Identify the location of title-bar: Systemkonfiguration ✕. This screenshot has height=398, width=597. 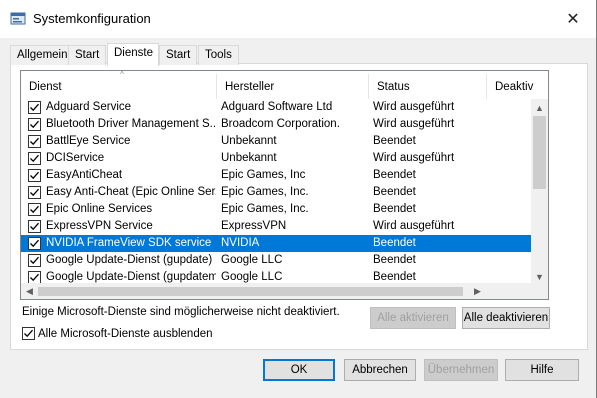
(298, 19).